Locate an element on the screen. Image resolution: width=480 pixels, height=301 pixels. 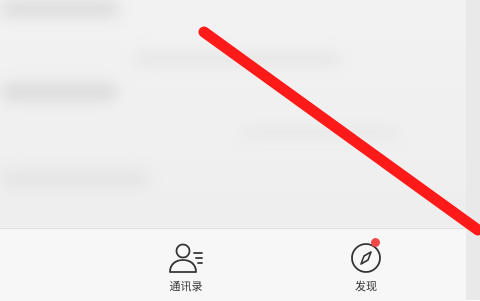
tab-contacts: 通讯录 is located at coordinates (186, 269).